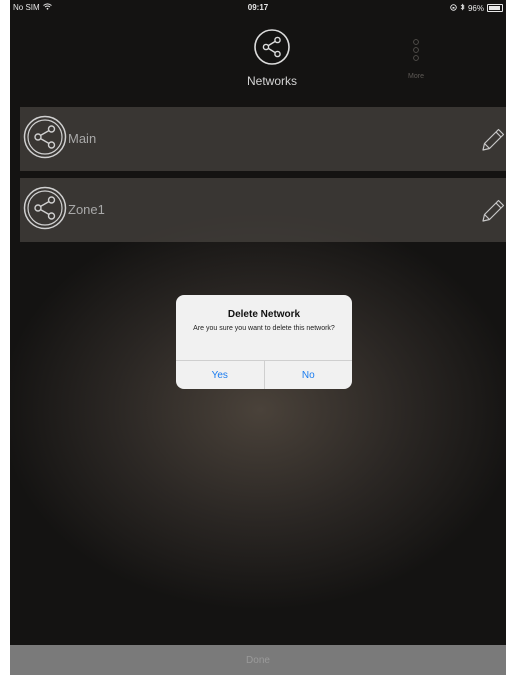 This screenshot has width=506, height=675. Describe the element at coordinates (271, 81) in the screenshot. I see `networks-tab-label: Networks` at that location.